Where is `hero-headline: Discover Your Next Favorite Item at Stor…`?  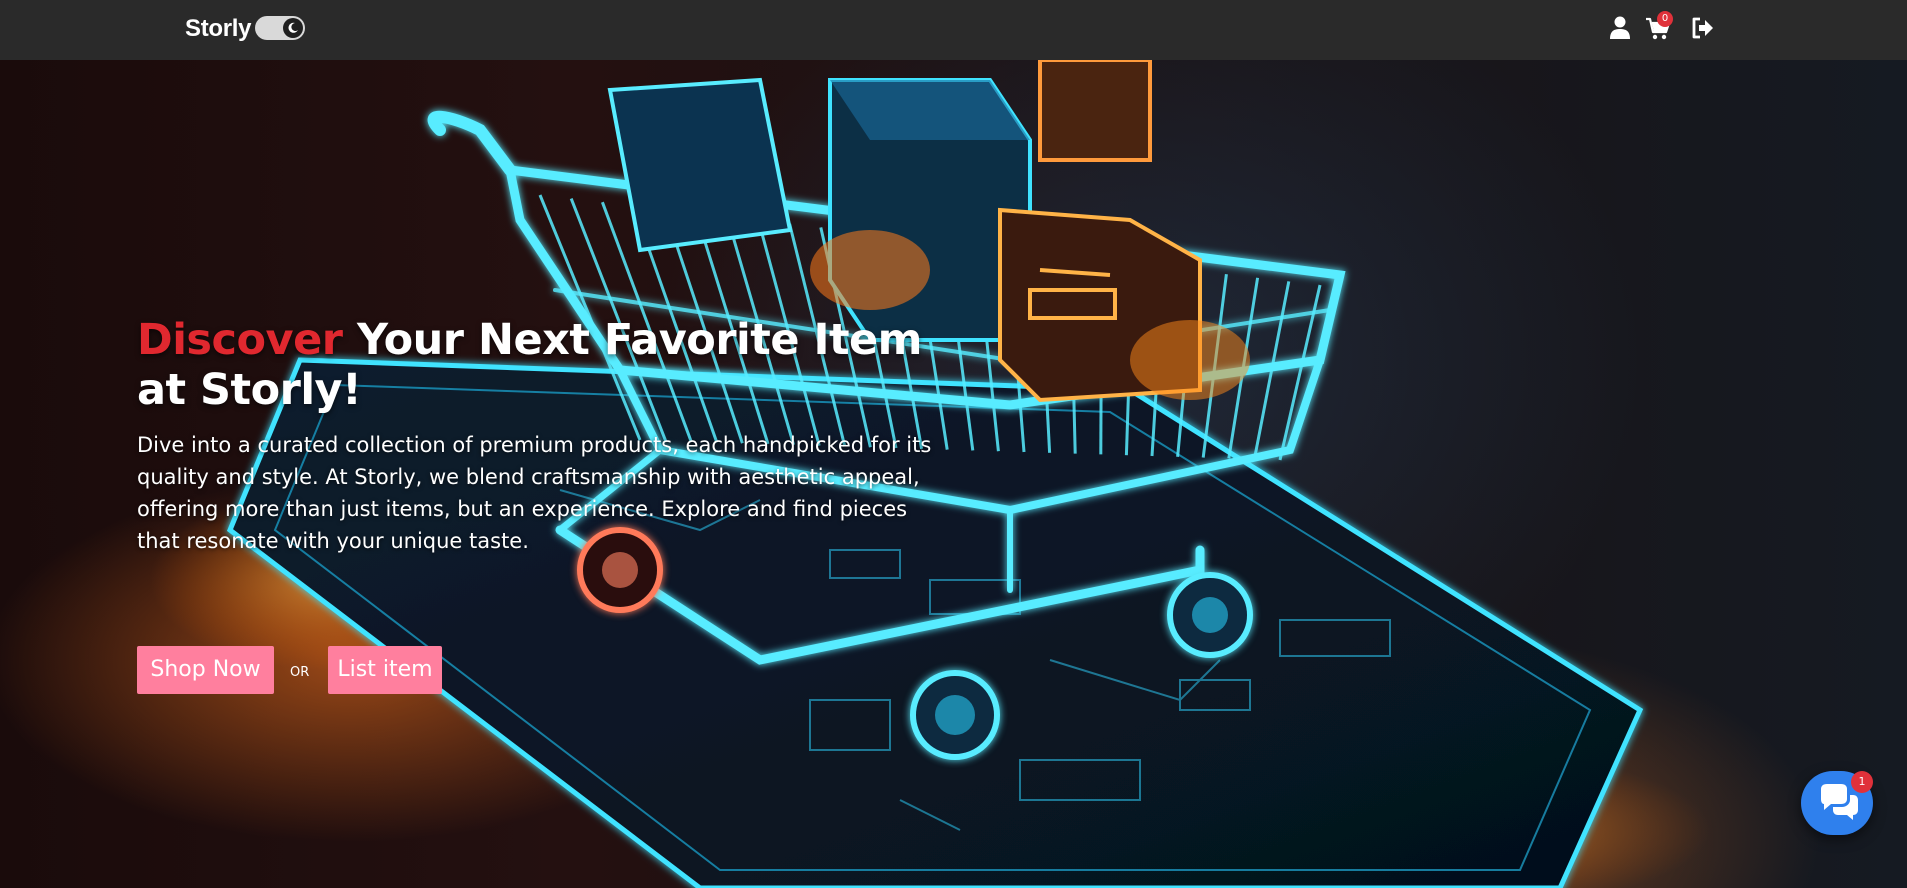
hero-headline: Discover Your Next Favorite Item at Stor… is located at coordinates (547, 365).